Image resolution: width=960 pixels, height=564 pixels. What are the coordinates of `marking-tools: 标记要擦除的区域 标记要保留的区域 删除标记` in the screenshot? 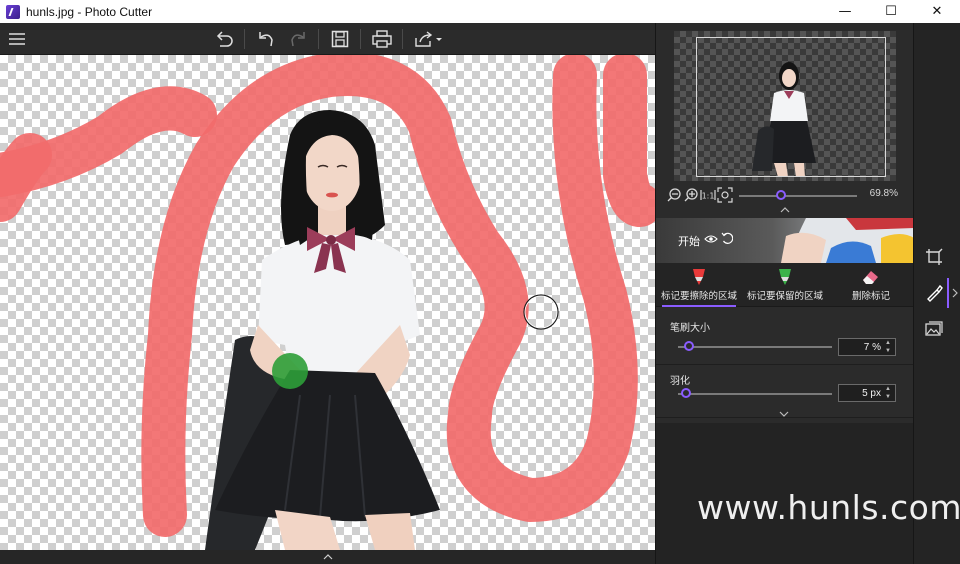 It's located at (785, 285).